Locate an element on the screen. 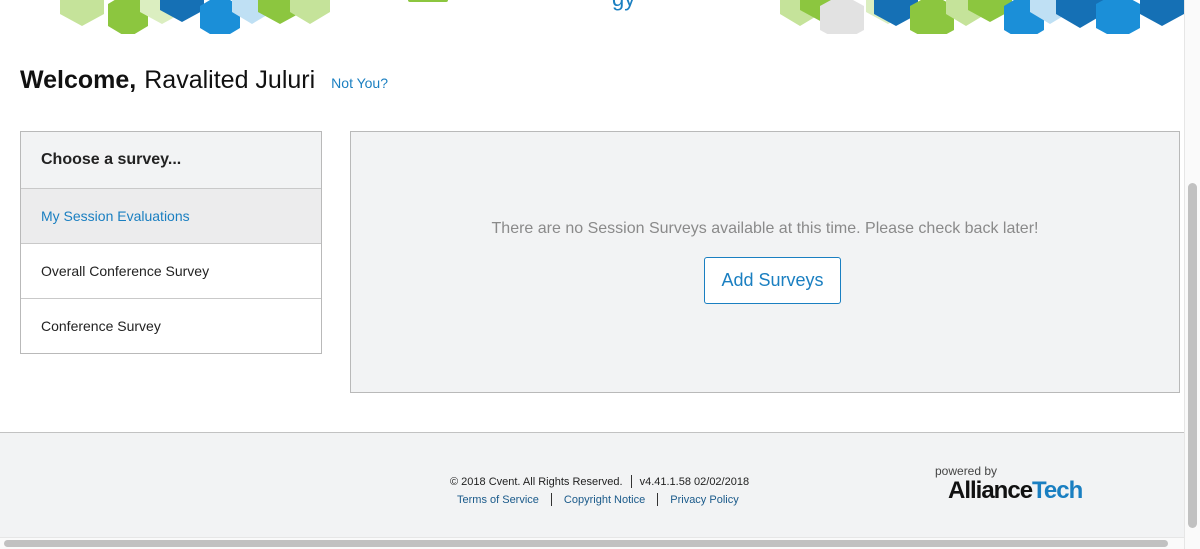 The height and width of the screenshot is (549, 1200). welcome-heading: Welcome, Ravalited Juluri Not You? is located at coordinates (204, 82).